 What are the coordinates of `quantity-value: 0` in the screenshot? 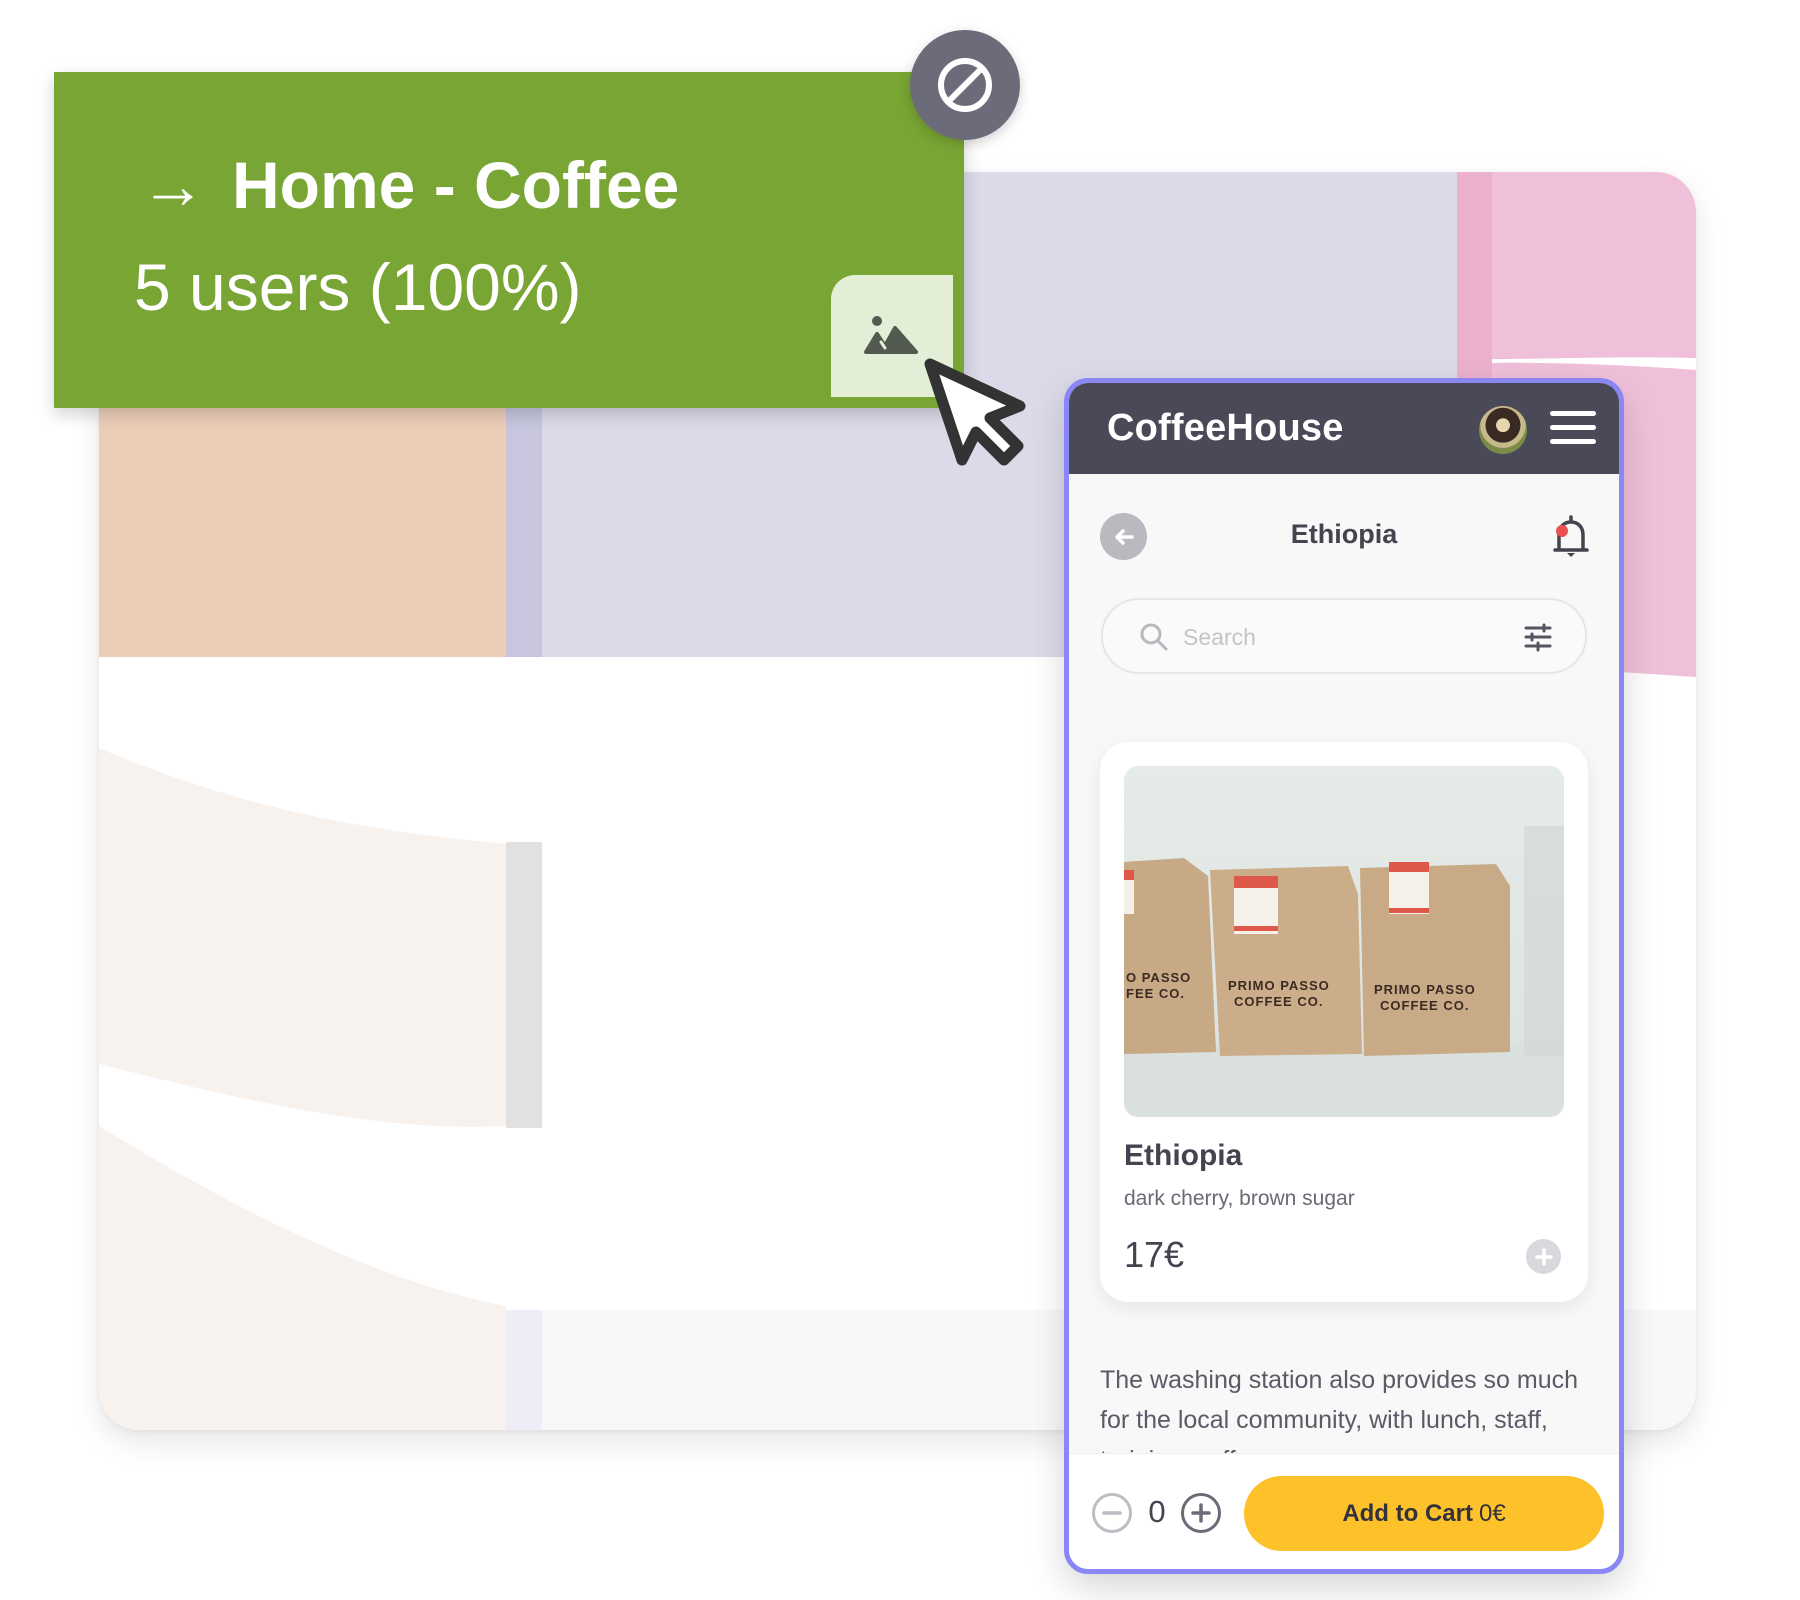 It's located at (1157, 1511).